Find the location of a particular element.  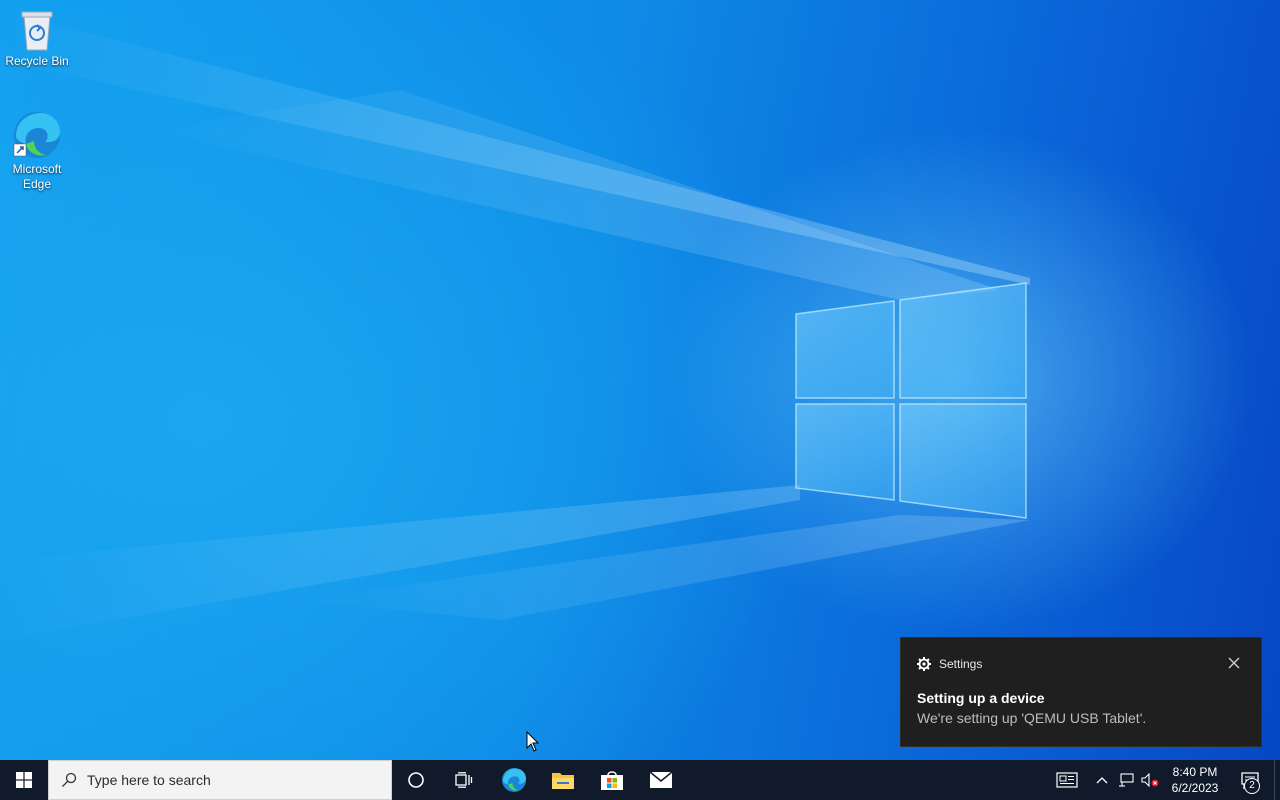

windows-logo-wallpaper is located at coordinates (911, 400).